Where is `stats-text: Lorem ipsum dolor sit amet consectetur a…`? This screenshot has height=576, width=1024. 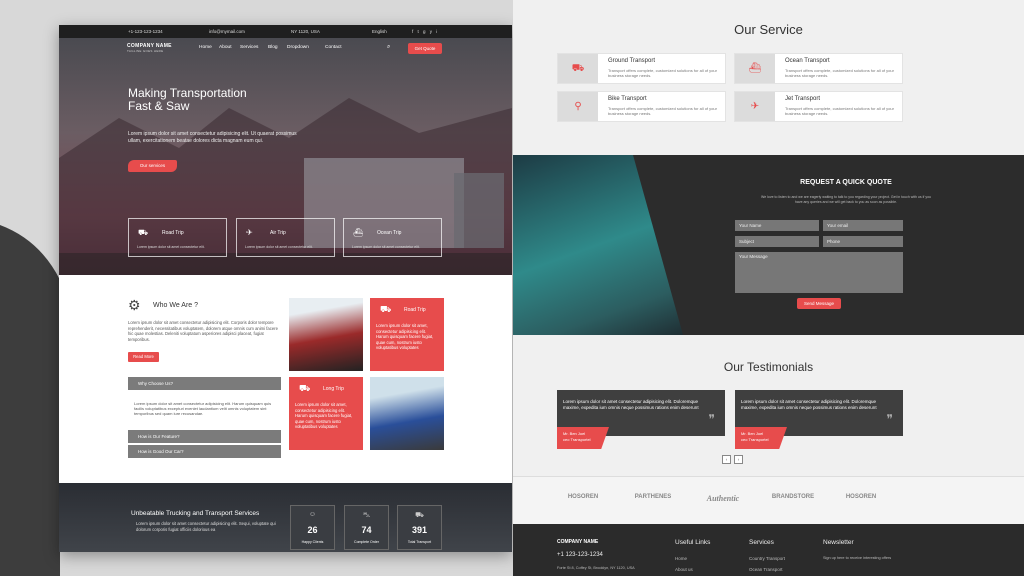
stats-text: Lorem ipsum dolor sit amet consectetur a… is located at coordinates (206, 526).